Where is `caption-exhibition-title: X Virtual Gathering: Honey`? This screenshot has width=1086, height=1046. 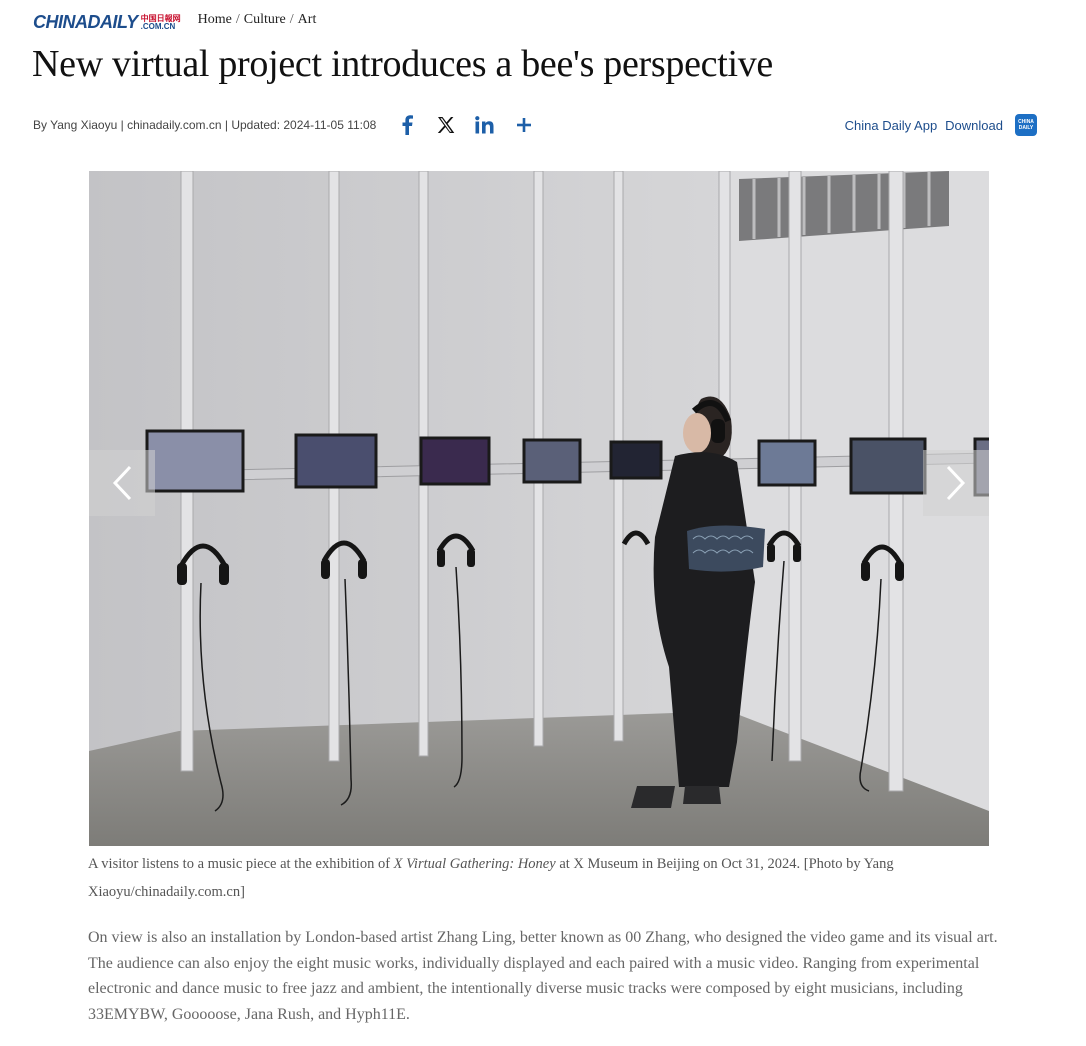 caption-exhibition-title: X Virtual Gathering: Honey is located at coordinates (474, 864).